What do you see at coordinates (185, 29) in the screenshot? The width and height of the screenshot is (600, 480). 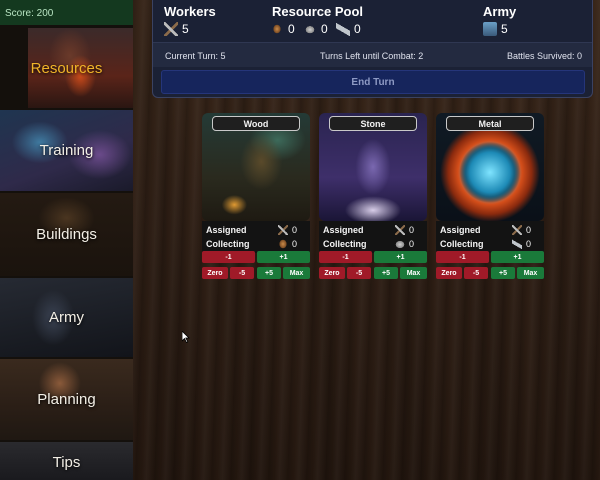 I see `workers-count: 5` at bounding box center [185, 29].